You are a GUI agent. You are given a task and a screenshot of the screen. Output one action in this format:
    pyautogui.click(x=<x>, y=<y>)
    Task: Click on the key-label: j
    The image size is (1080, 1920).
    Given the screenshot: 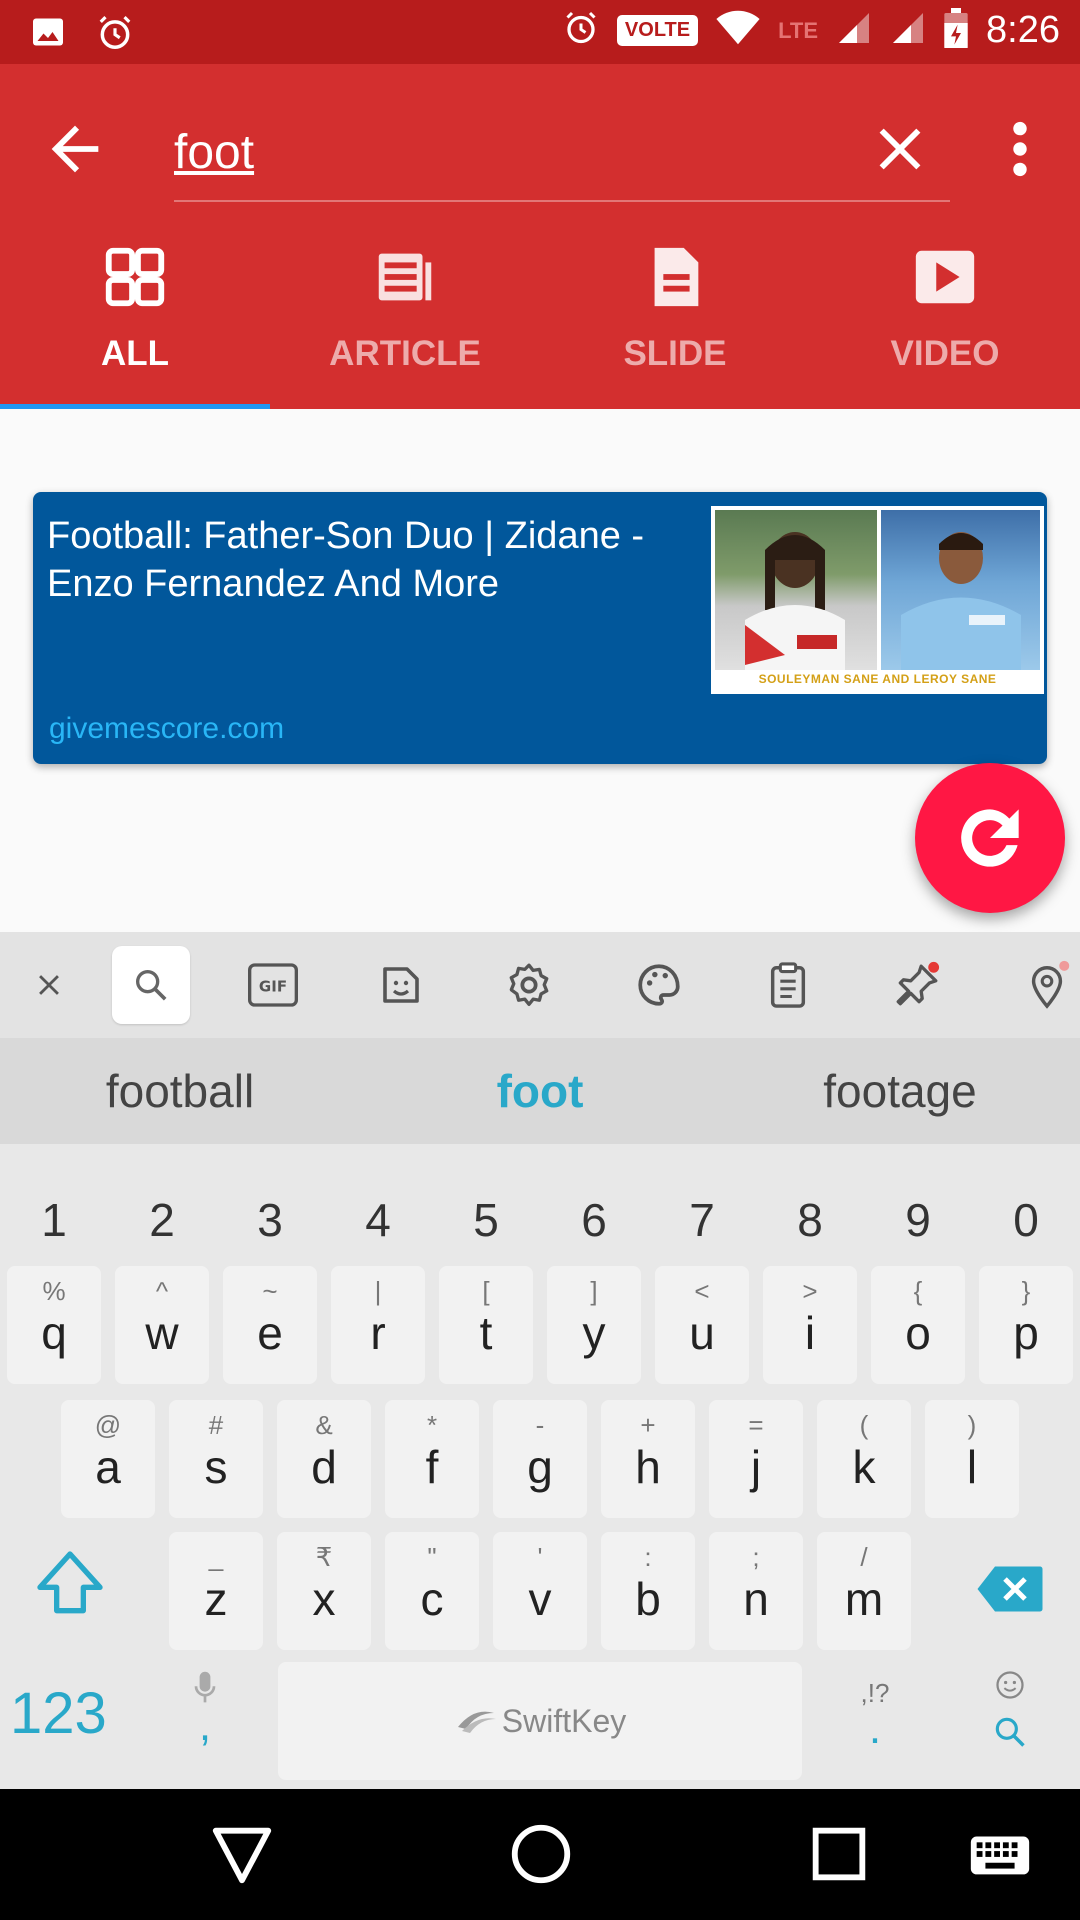 What is the action you would take?
    pyautogui.click(x=756, y=1467)
    